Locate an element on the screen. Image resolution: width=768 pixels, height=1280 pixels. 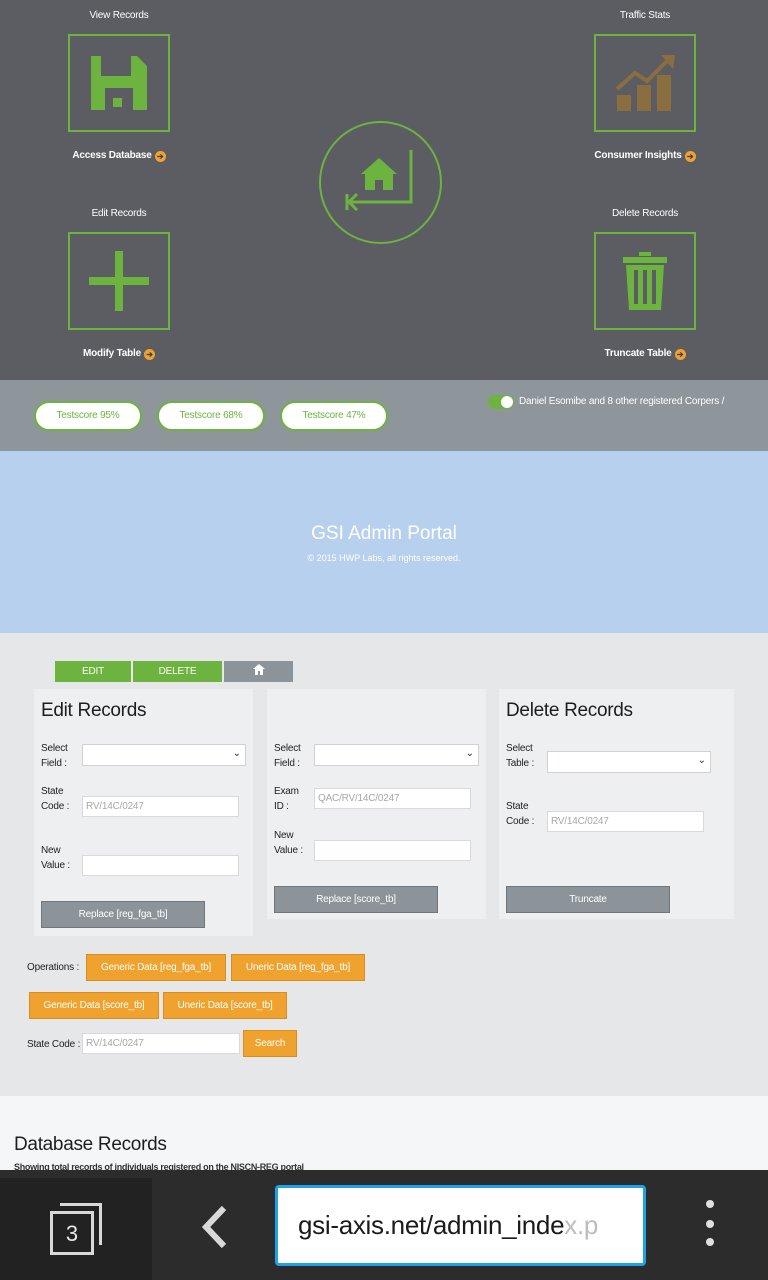
consumer-insights-link: Consumer Insights ➔ is located at coordinates (645, 156).